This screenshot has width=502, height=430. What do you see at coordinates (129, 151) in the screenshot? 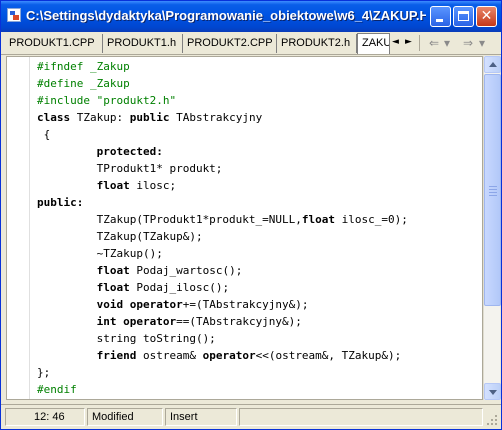
I see `code-keyword: protected:` at bounding box center [129, 151].